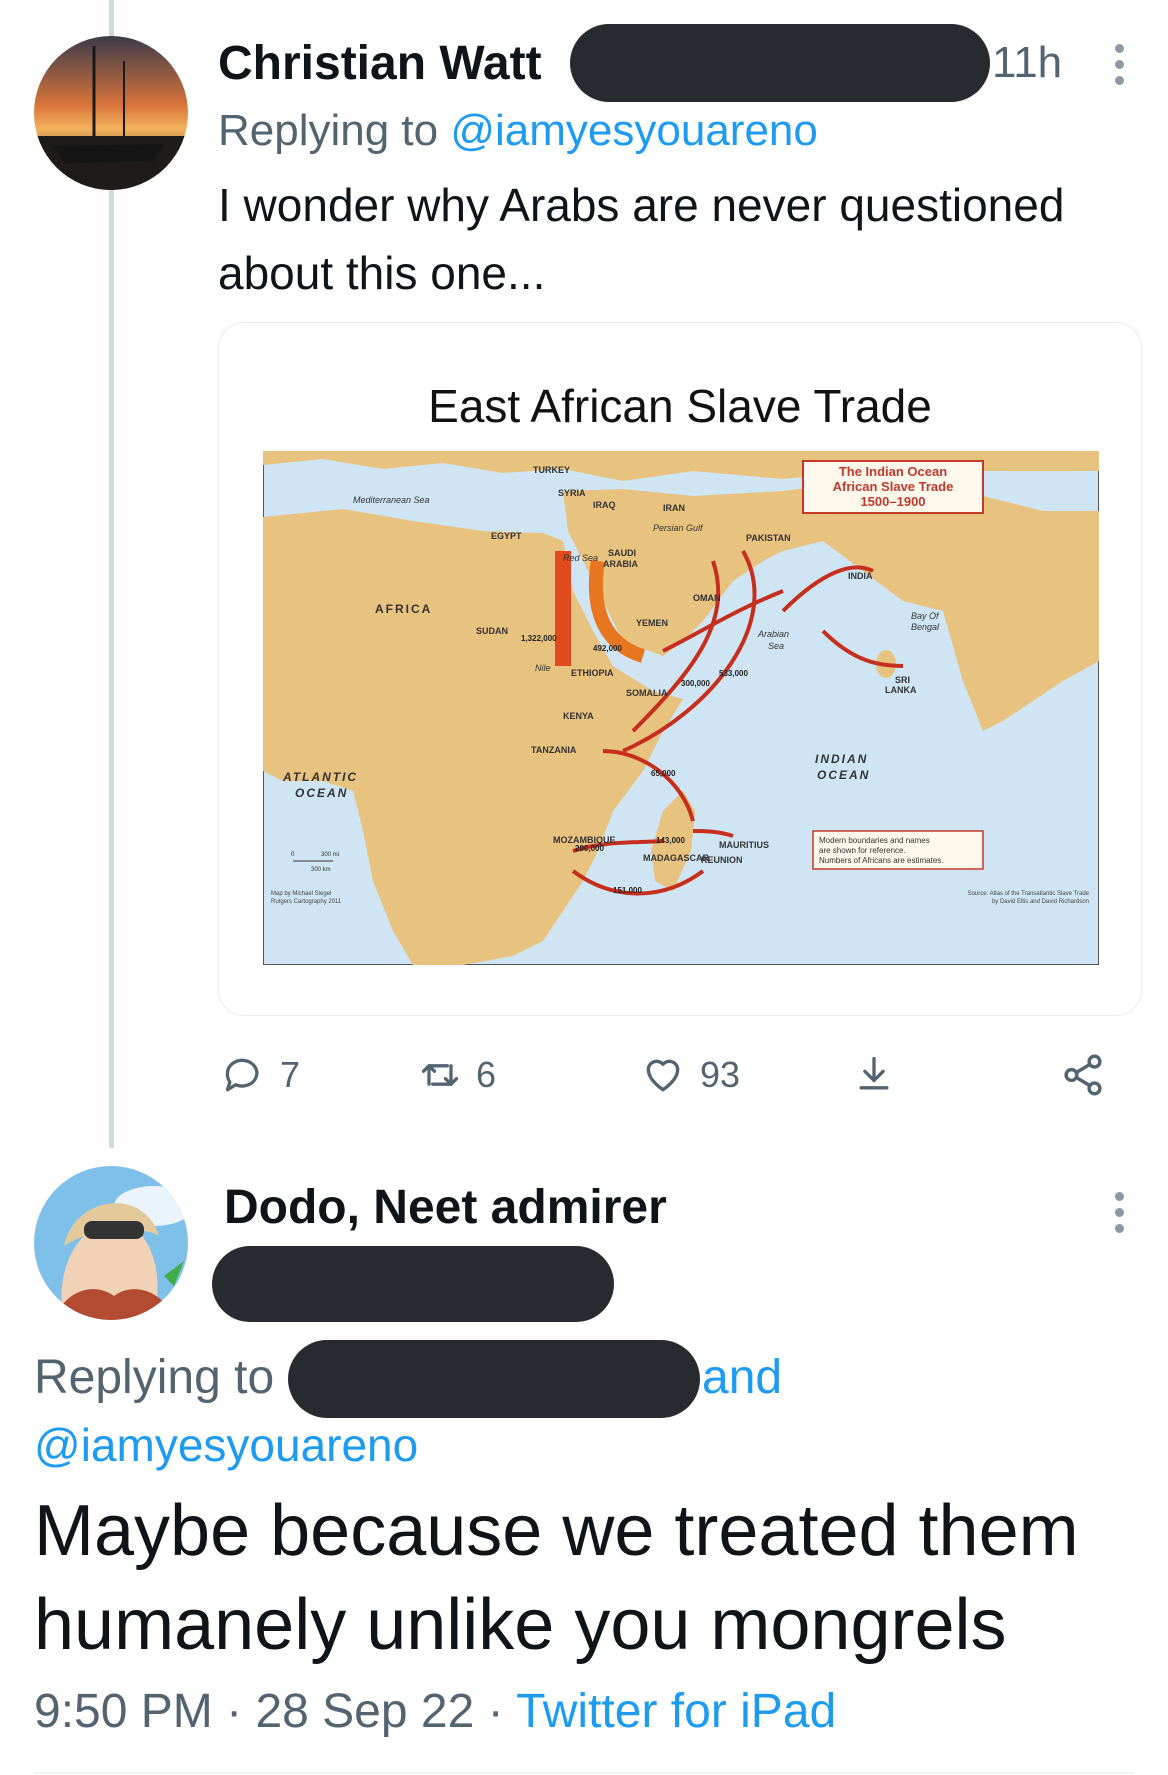  What do you see at coordinates (301, 894) in the screenshot?
I see `credit-line1: Map by Michael Siegel` at bounding box center [301, 894].